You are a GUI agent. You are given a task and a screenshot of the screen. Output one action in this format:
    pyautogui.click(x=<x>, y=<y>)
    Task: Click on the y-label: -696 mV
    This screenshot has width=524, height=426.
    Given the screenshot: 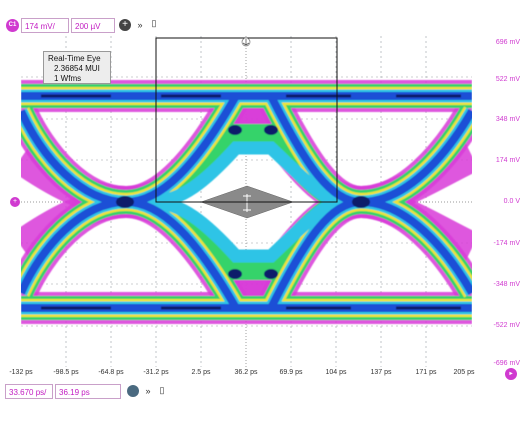 What is the action you would take?
    pyautogui.click(x=506, y=363)
    